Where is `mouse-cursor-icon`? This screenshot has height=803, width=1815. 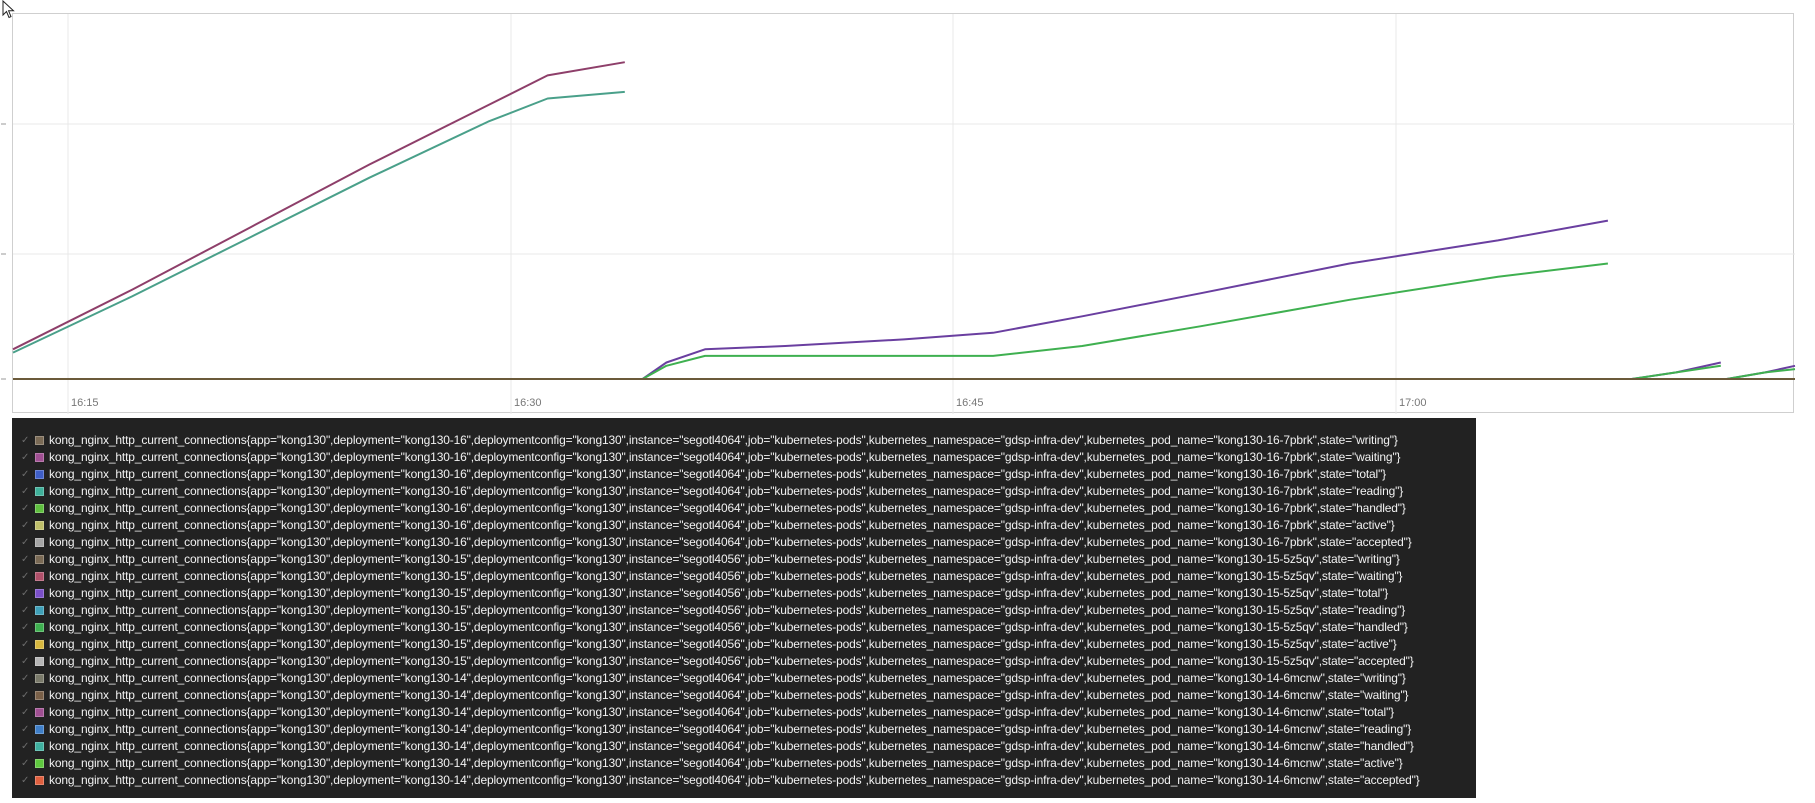
mouse-cursor-icon is located at coordinates (8, 9).